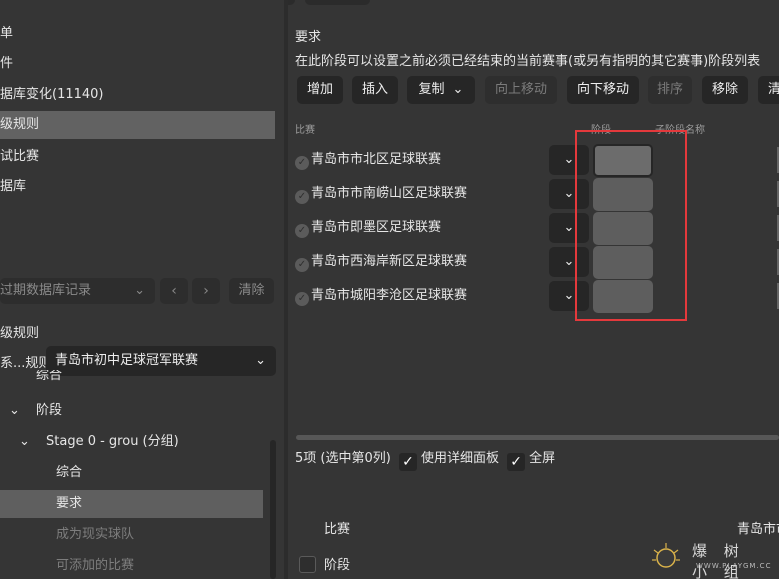 The image size is (779, 579). I want to click on row-competition: 青岛市西海岸新区足球联赛, so click(389, 261).